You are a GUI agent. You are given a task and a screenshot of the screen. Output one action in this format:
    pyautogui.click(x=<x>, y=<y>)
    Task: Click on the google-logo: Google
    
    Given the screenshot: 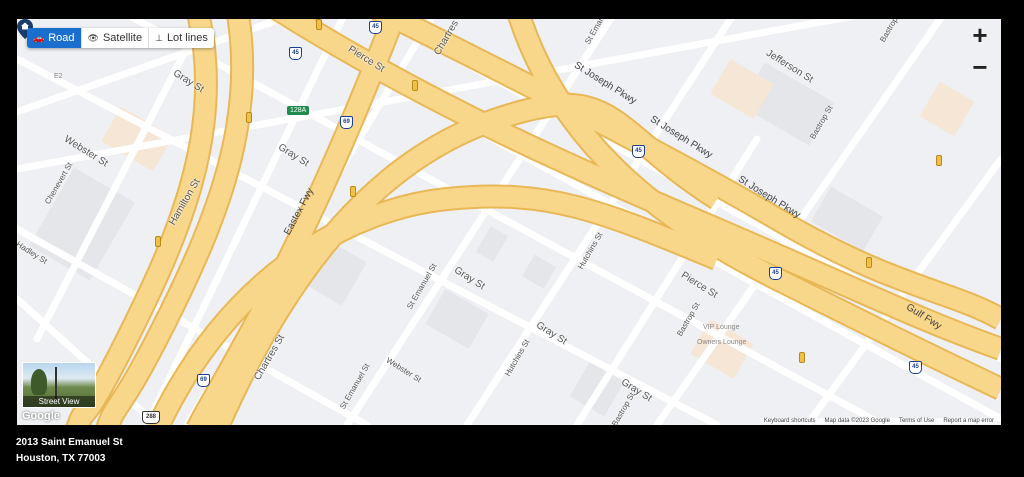 What is the action you would take?
    pyautogui.click(x=41, y=416)
    